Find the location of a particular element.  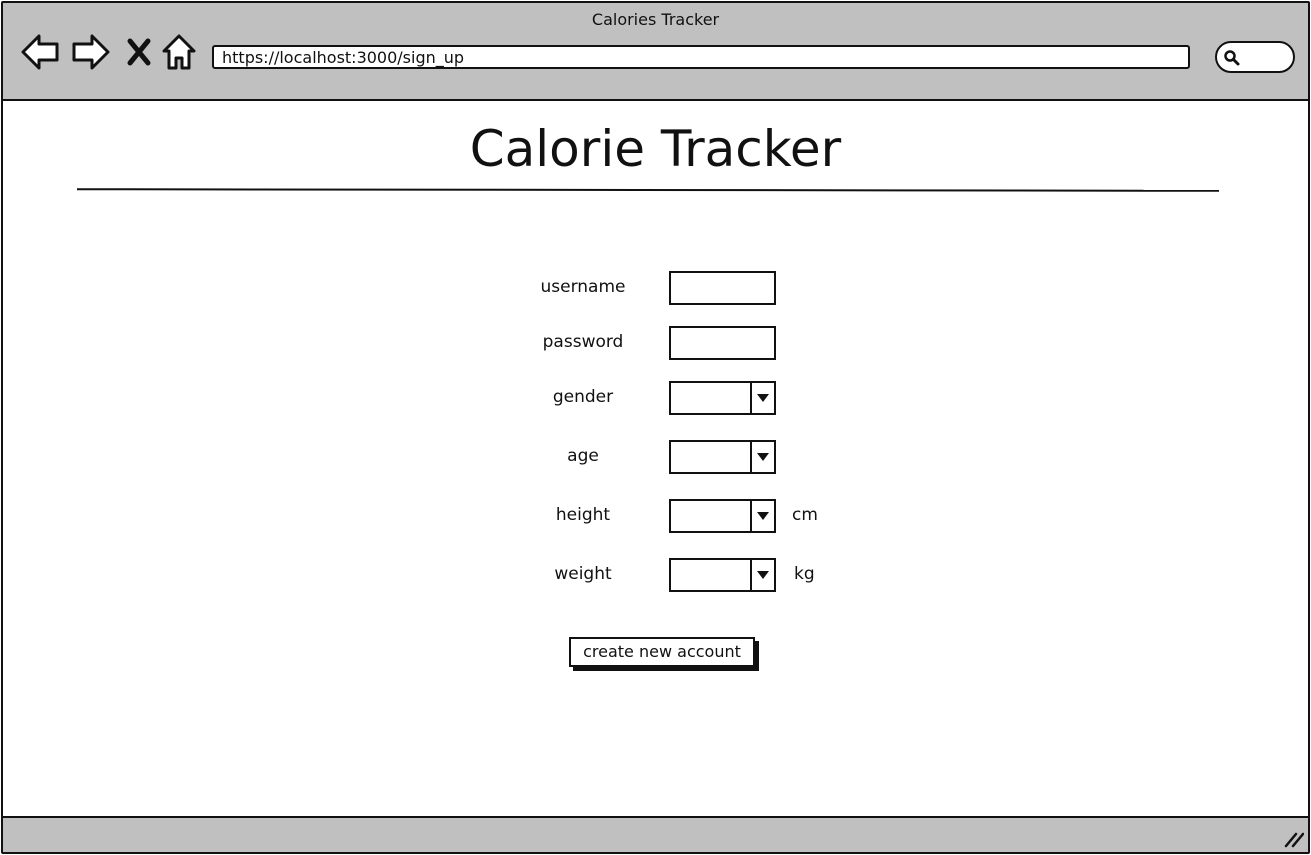

create-account-button: create new account is located at coordinates (662, 652).